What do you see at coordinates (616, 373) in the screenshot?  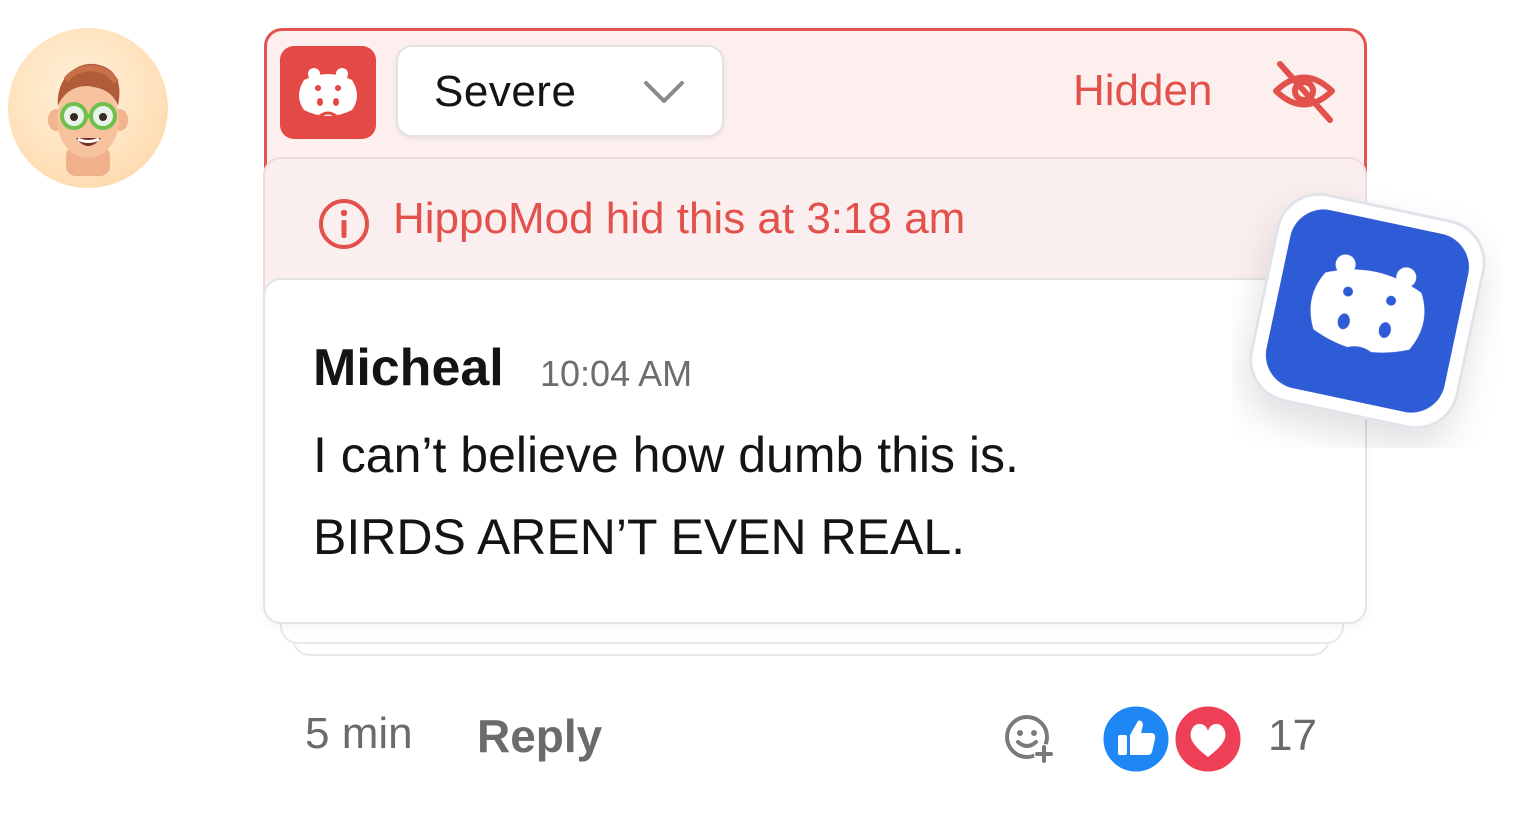 I see `comment-timestamp: 10:04 AM` at bounding box center [616, 373].